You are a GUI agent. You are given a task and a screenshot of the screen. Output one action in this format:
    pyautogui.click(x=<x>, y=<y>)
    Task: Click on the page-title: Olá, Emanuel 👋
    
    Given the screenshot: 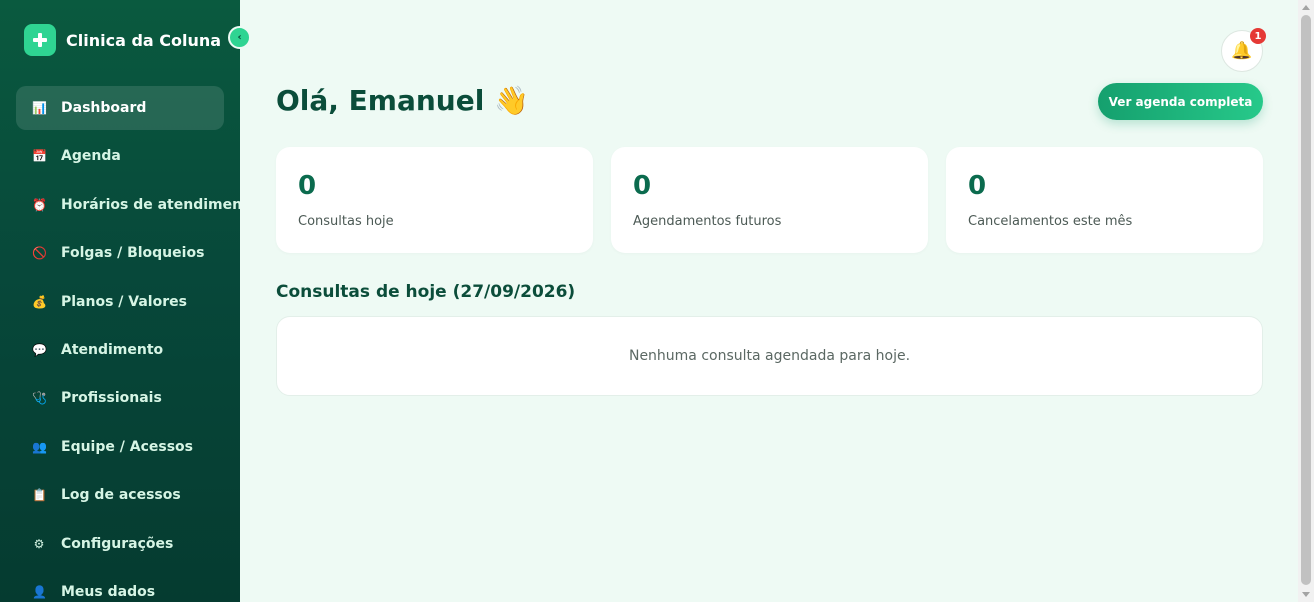 What is the action you would take?
    pyautogui.click(x=402, y=100)
    